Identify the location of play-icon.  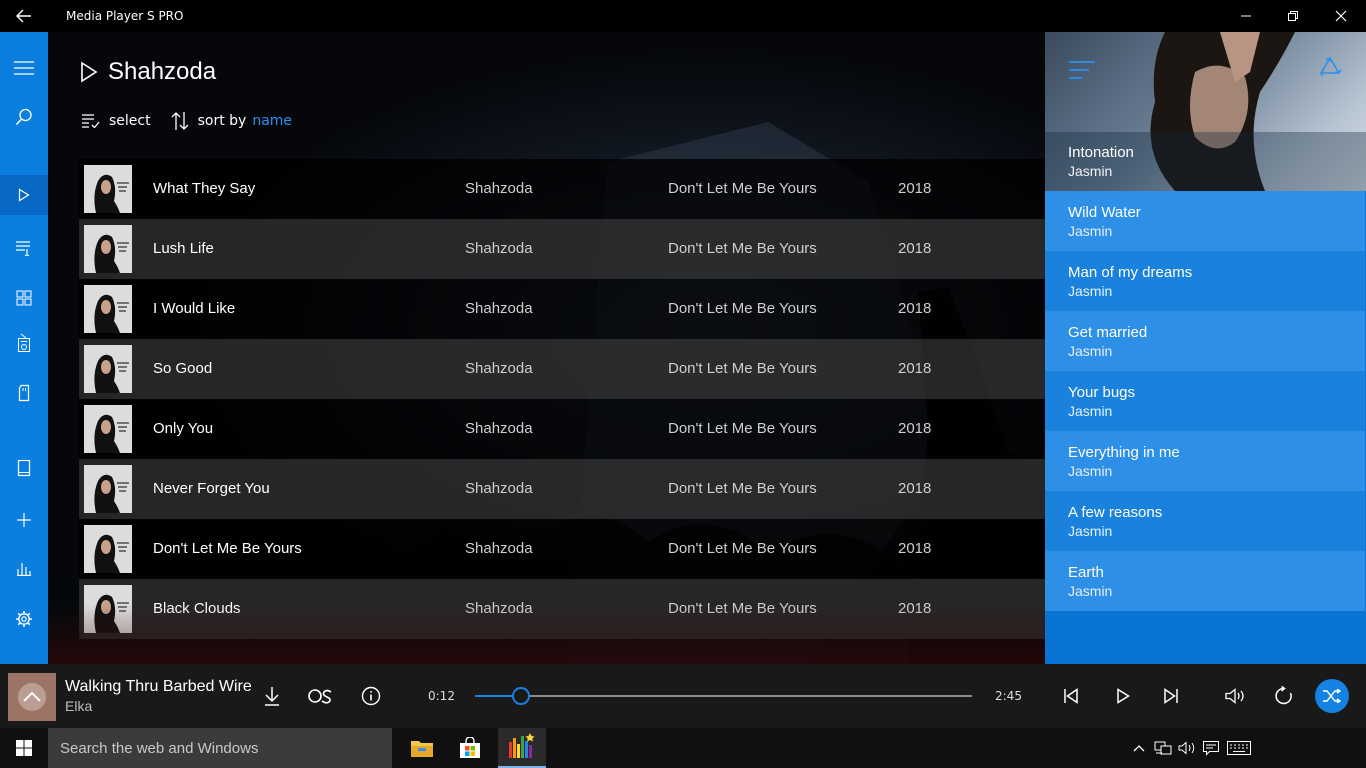
(24, 195).